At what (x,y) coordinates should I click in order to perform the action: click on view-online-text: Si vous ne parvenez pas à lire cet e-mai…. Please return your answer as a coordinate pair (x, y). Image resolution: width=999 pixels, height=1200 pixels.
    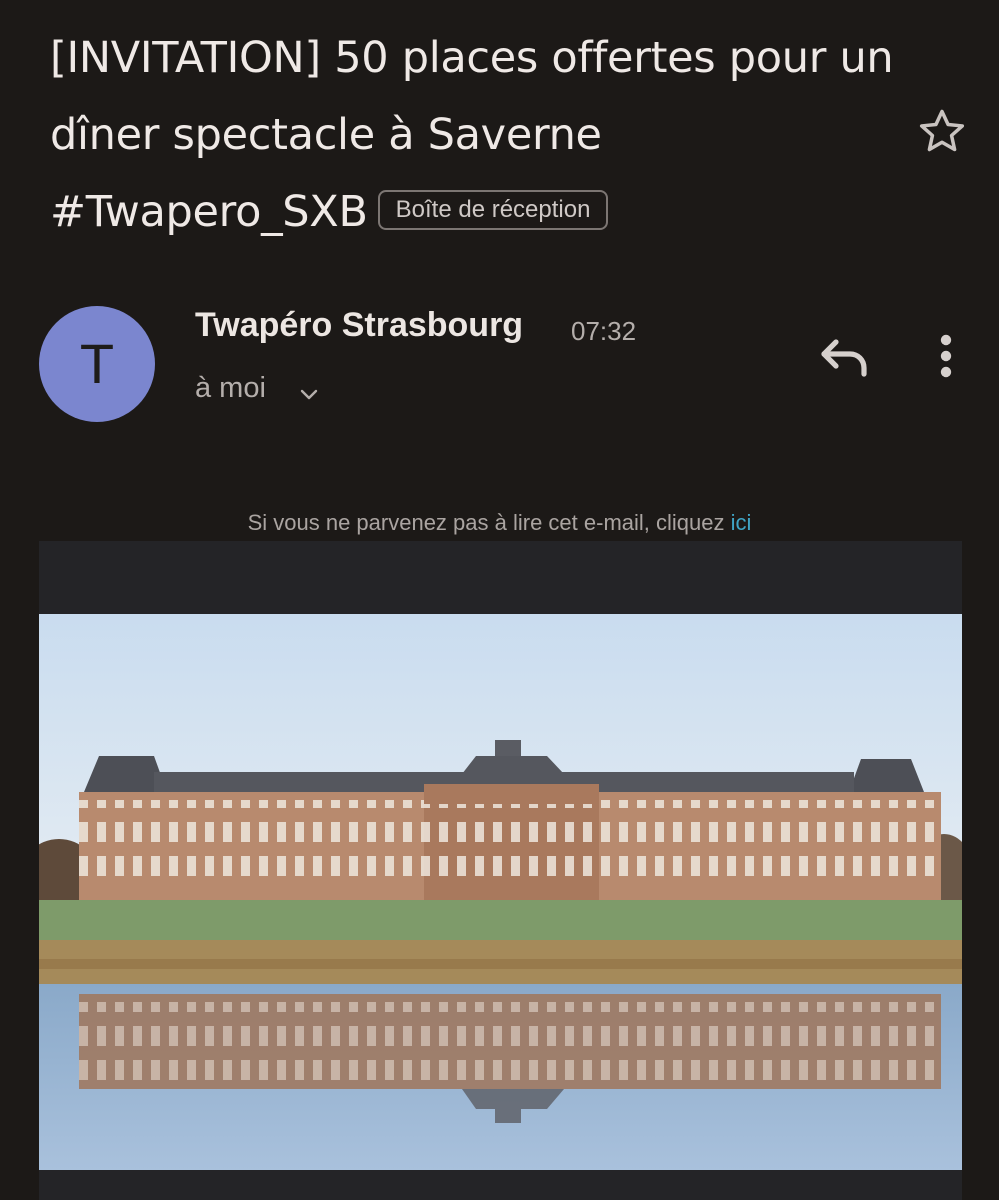
    Looking at the image, I should click on (486, 522).